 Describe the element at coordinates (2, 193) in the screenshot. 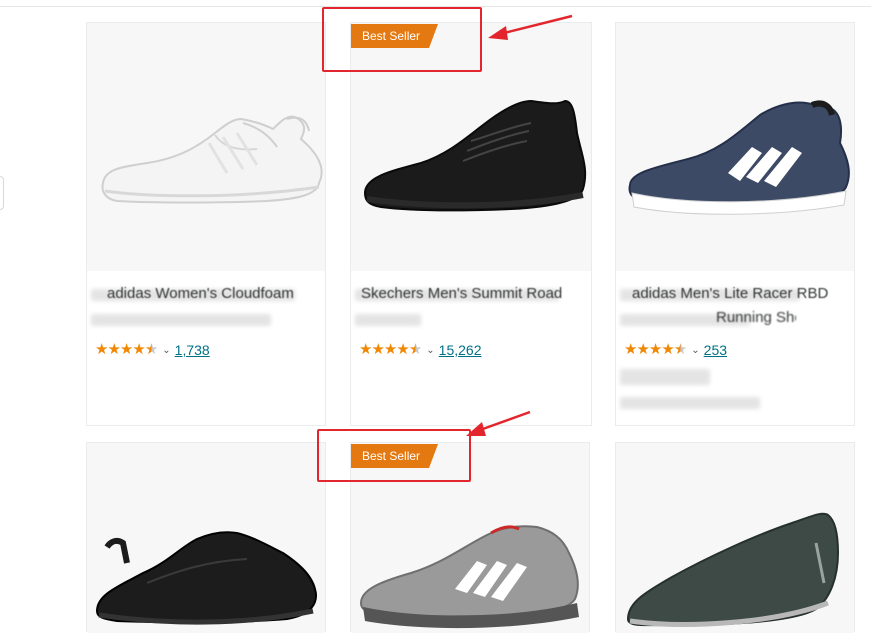

I see `carousel-left-handle` at that location.